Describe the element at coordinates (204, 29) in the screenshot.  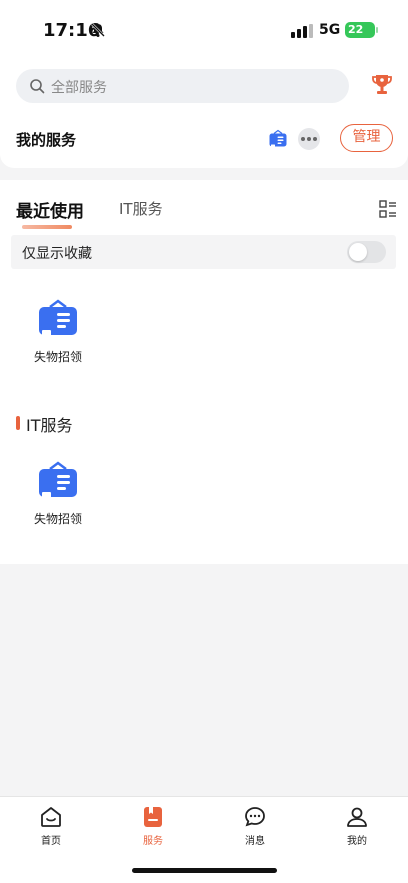
I see `status-bar: 17:16 5G 22` at that location.